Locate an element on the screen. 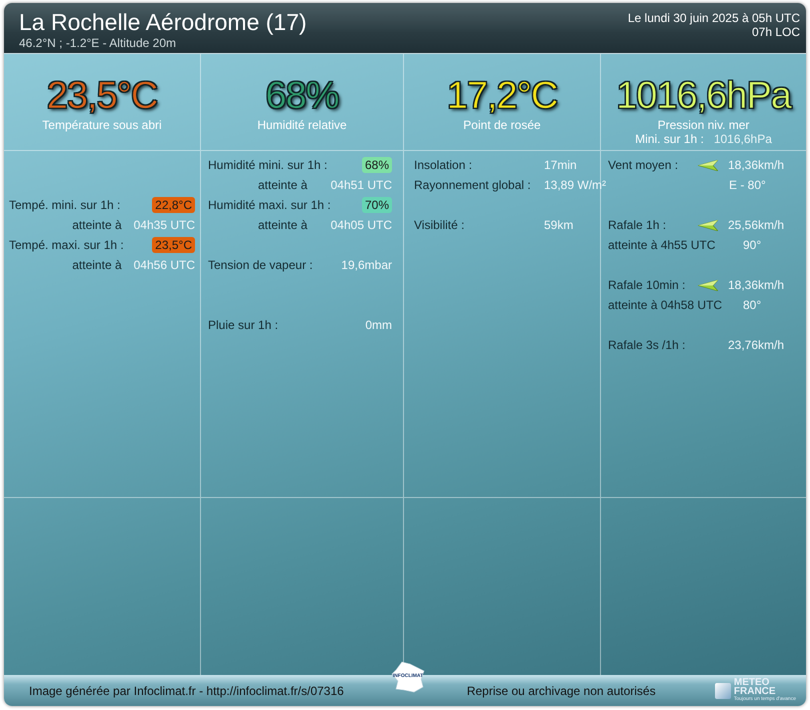 The height and width of the screenshot is (710, 810). sub-label: Mini. sur 1h : is located at coordinates (669, 139).